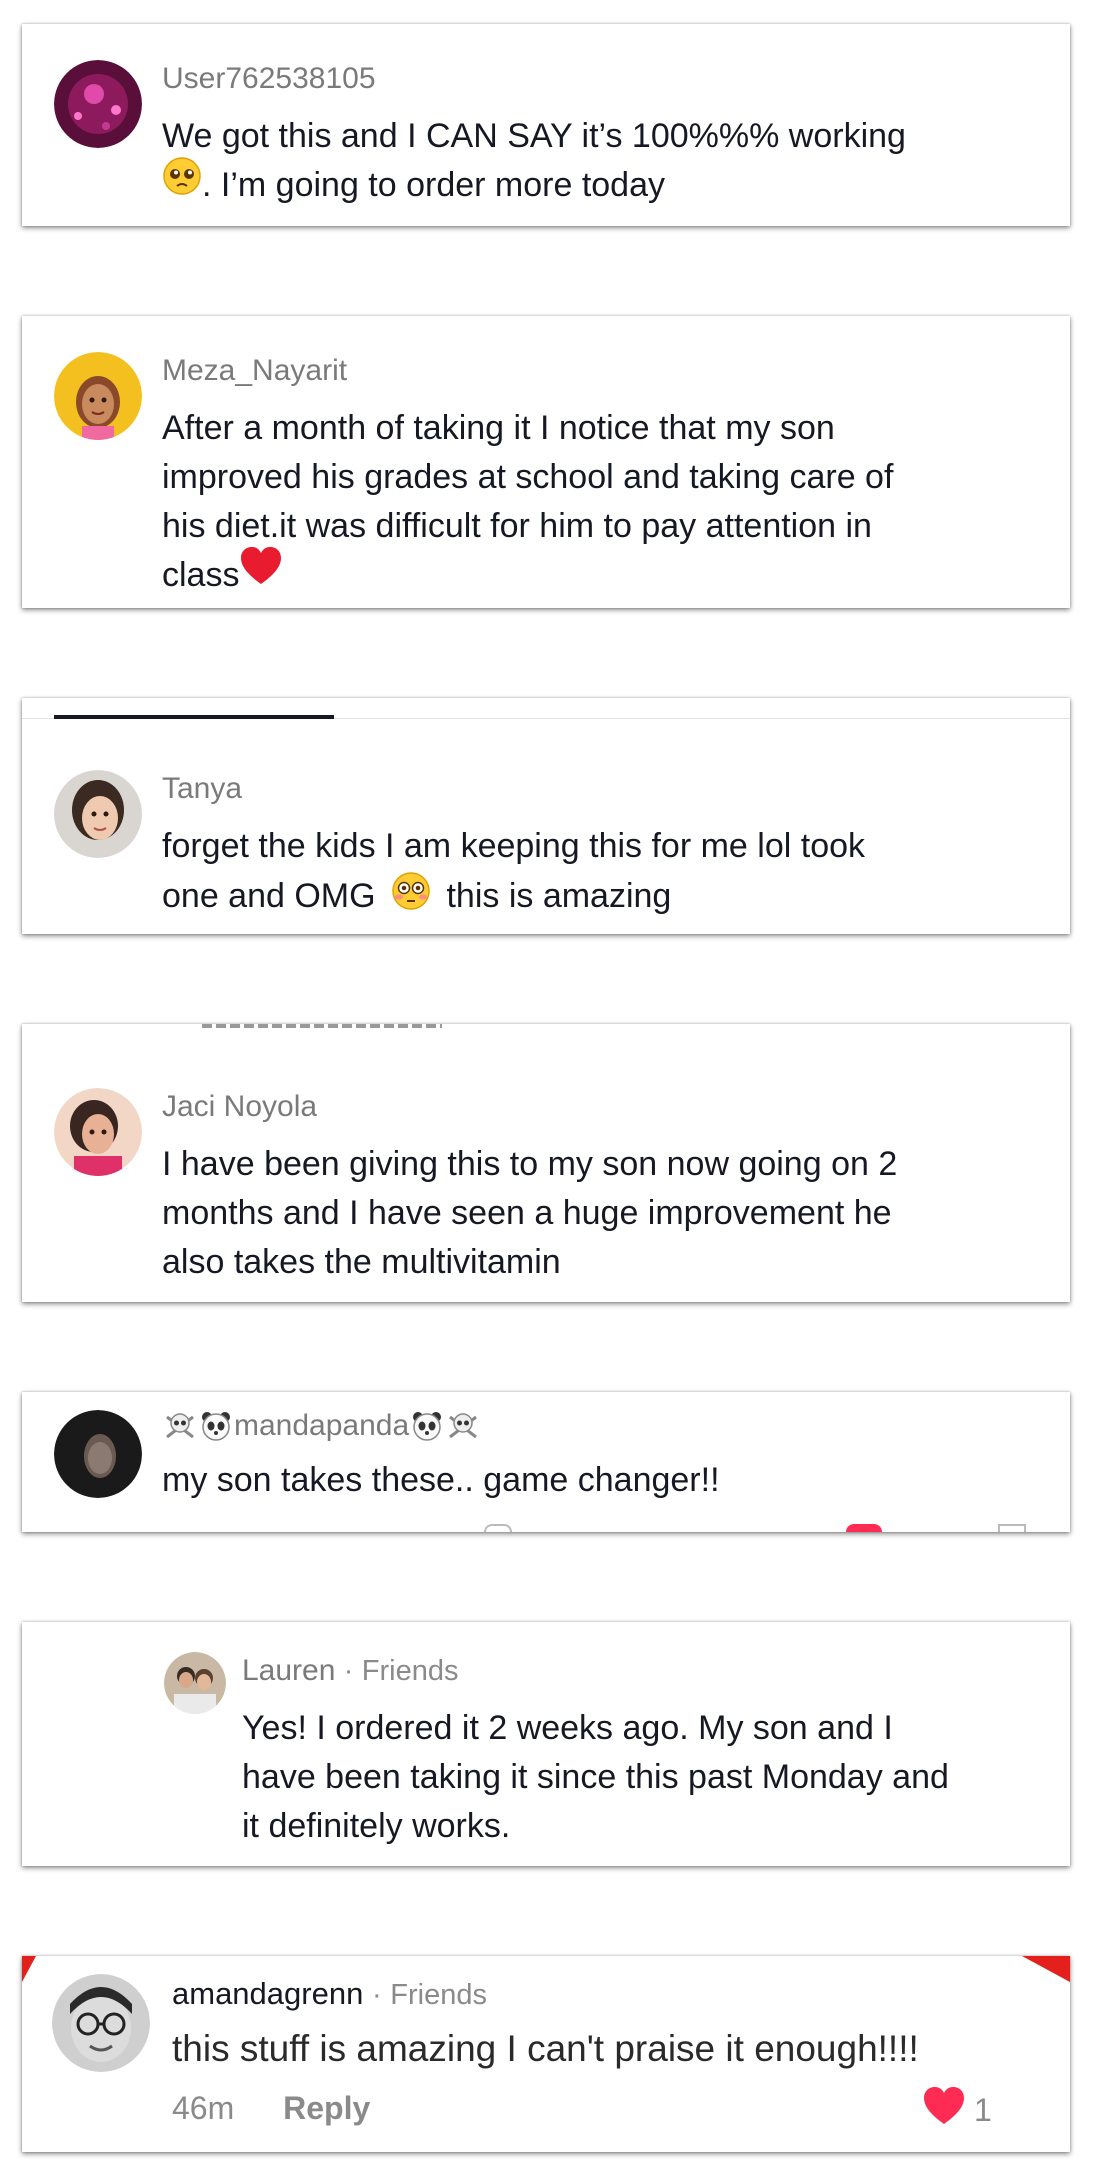  Describe the element at coordinates (182, 183) in the screenshot. I see `pleading-face-emoji` at that location.